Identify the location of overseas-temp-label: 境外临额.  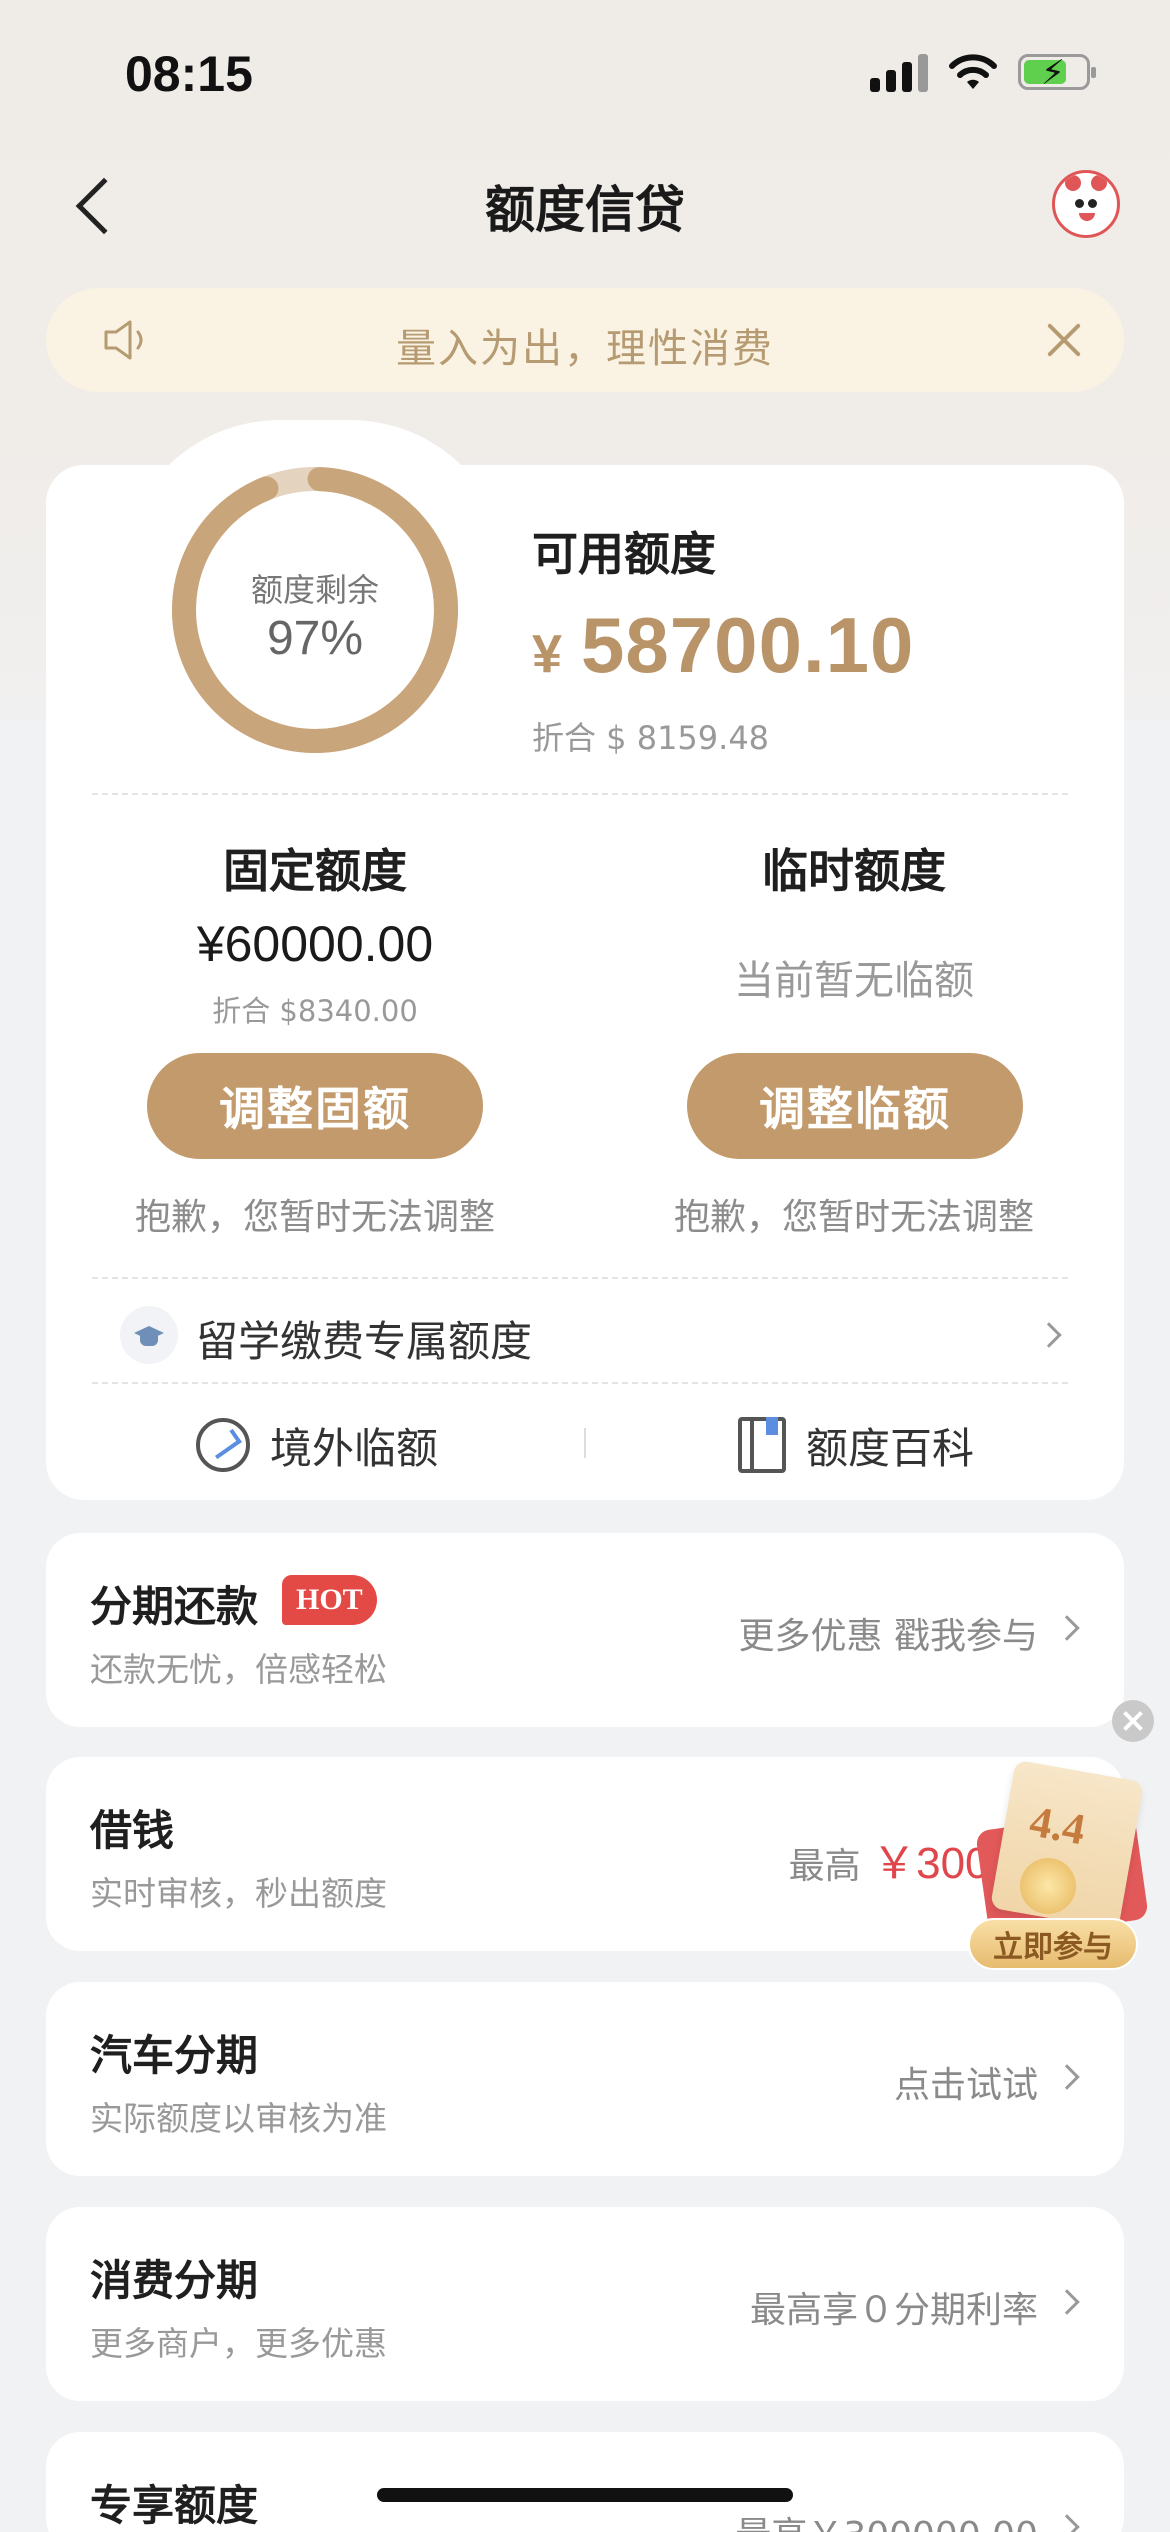
(354, 1448).